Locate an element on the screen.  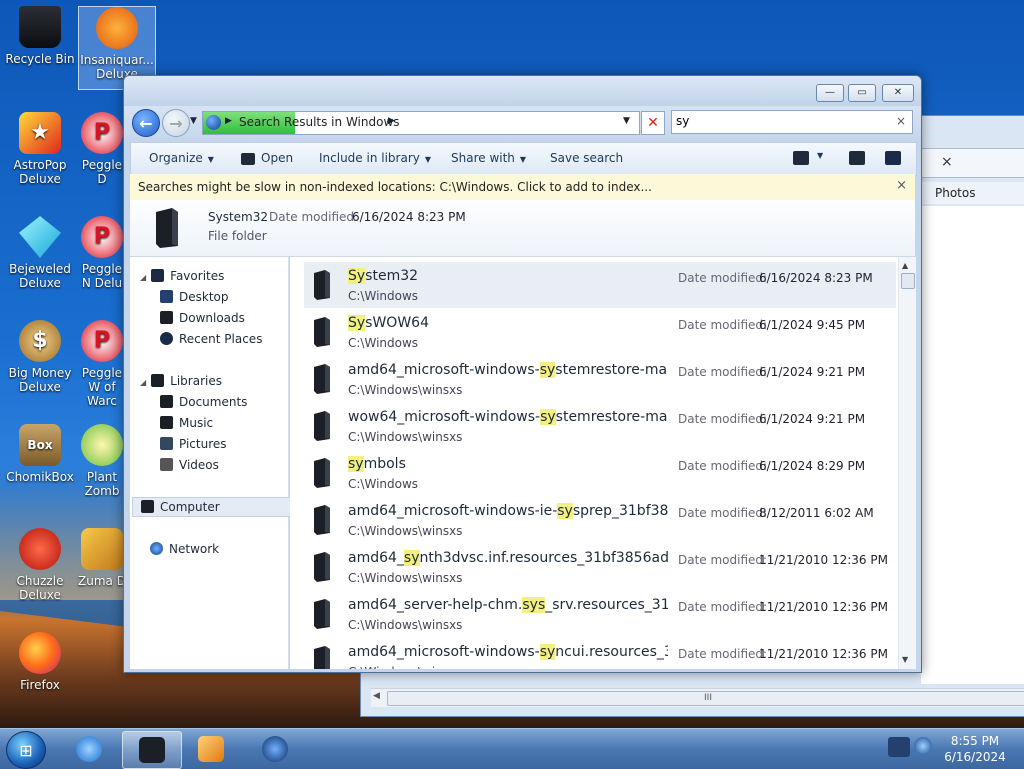
view-dropdown-icon: ▼ is located at coordinates (820, 155).